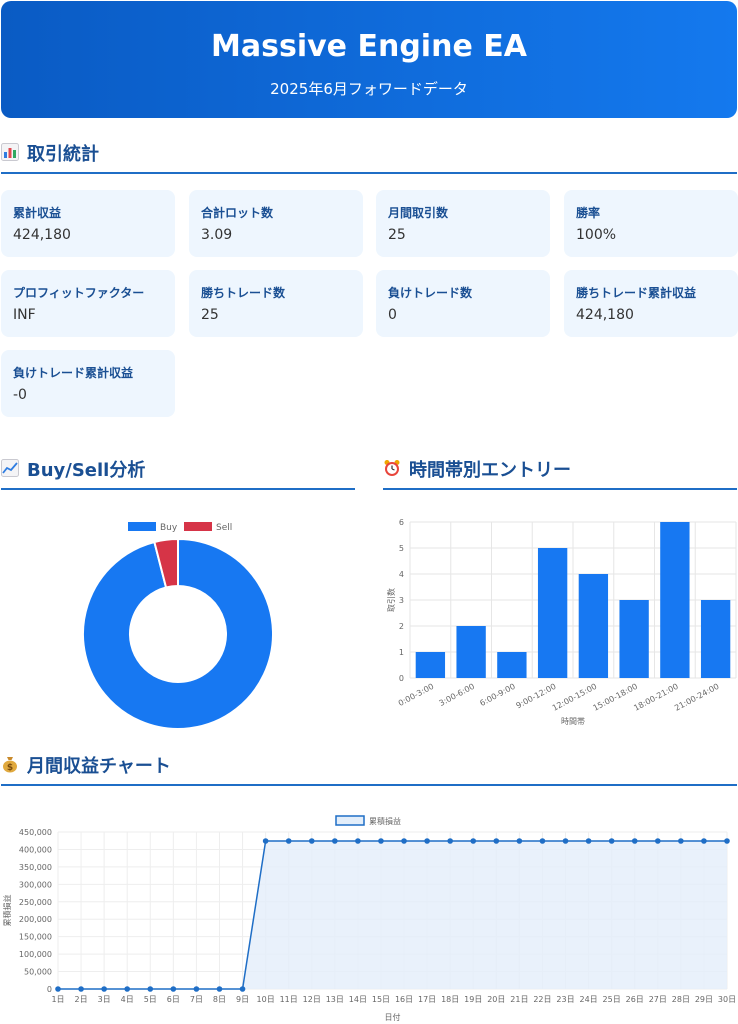 This screenshot has width=738, height=1024. I want to click on stat-label: 累計収益, so click(37, 213).